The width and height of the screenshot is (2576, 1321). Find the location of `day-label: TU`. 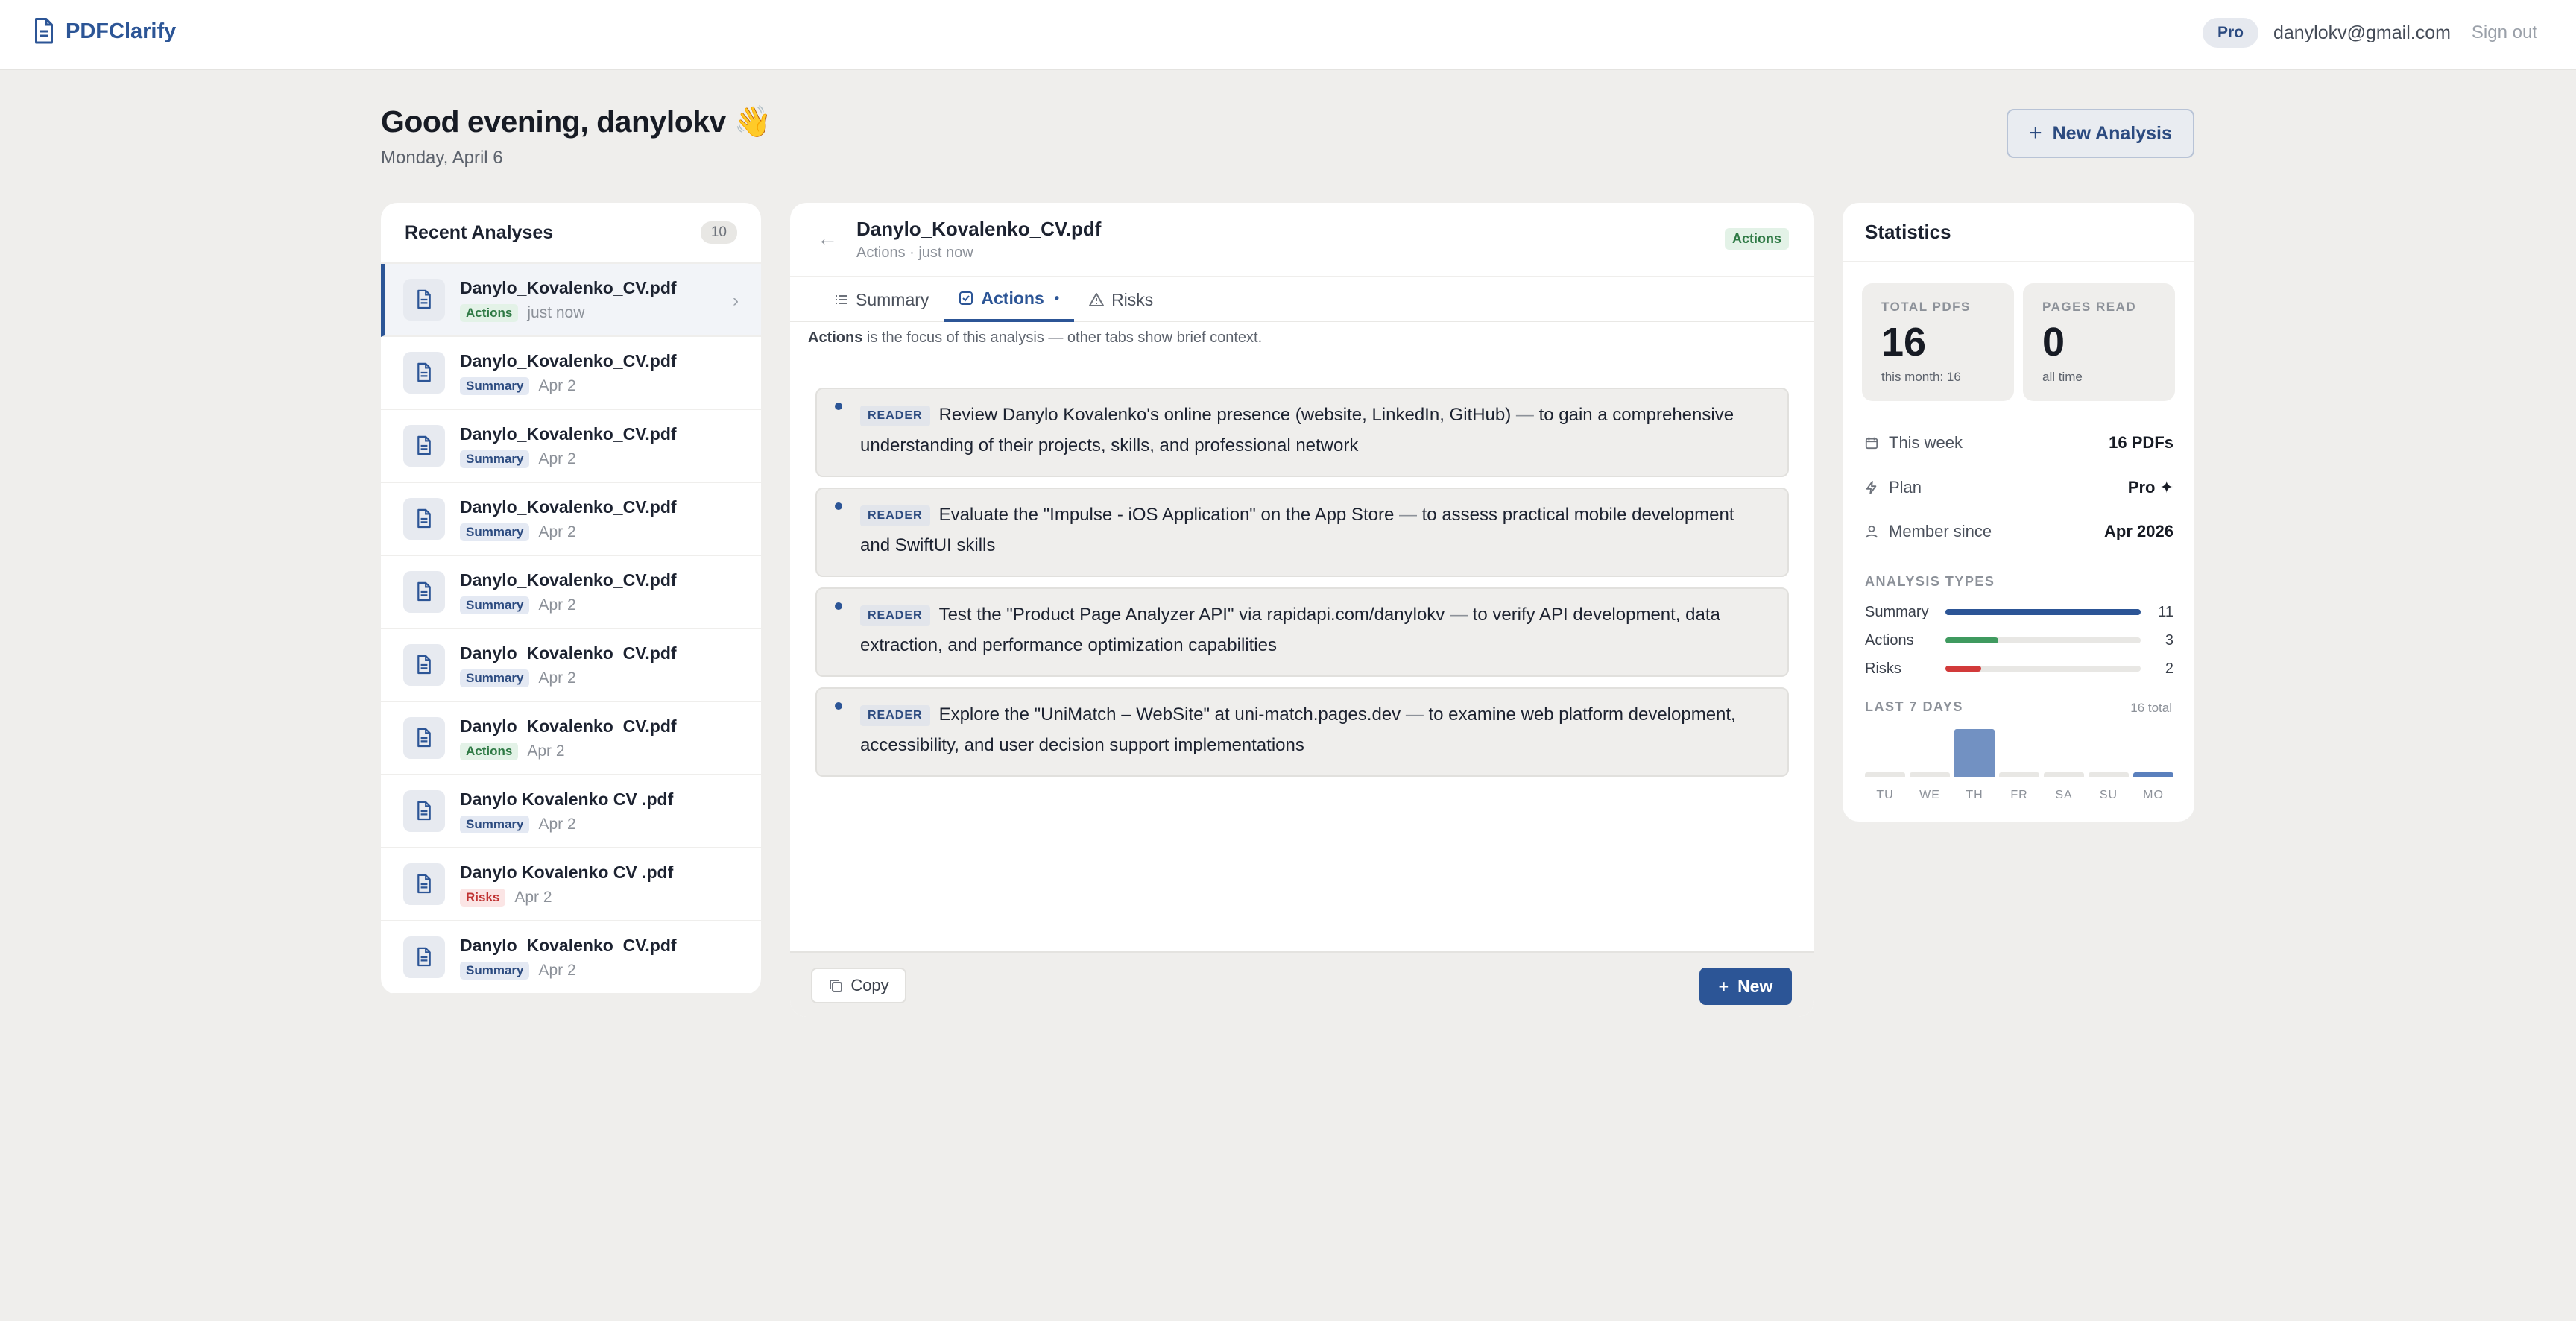

day-label: TU is located at coordinates (1885, 795).